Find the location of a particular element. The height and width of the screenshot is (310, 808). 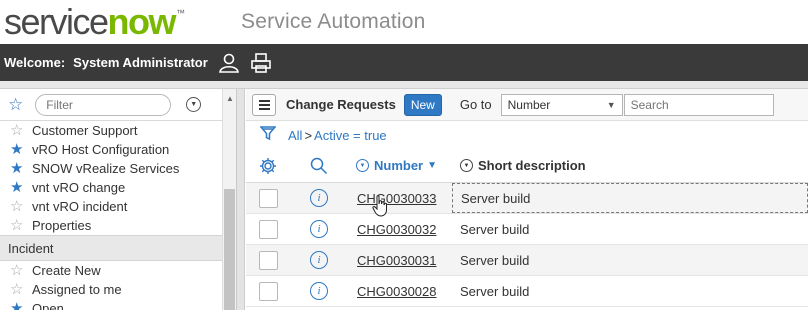

list-search-input is located at coordinates (698, 104).